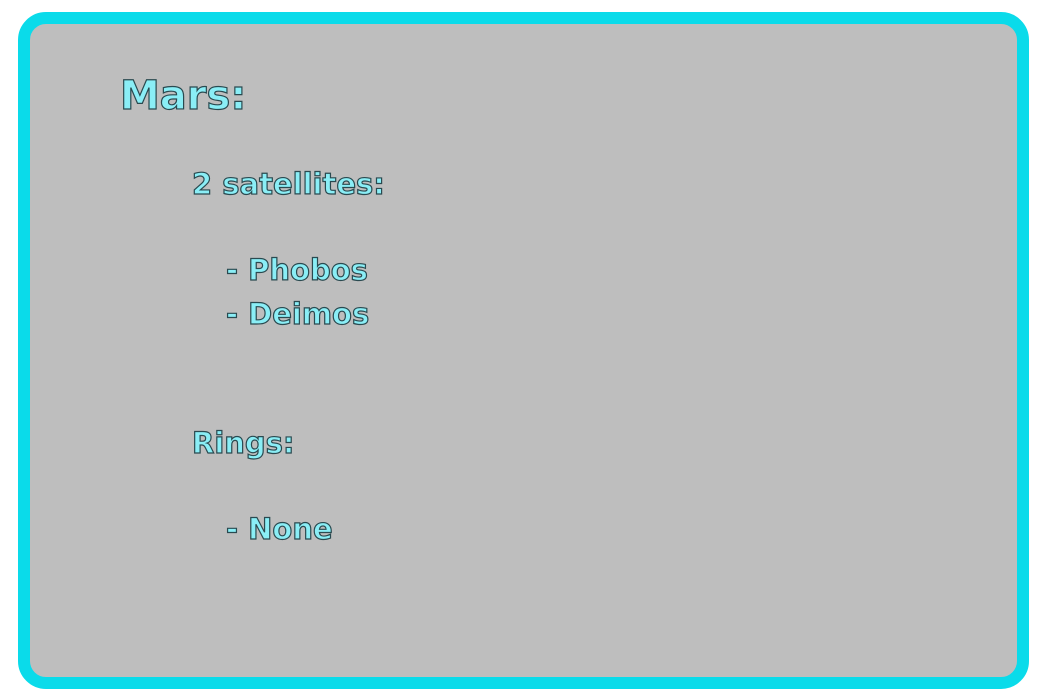 Image resolution: width=1042 pixels, height=699 pixels. Describe the element at coordinates (183, 96) in the screenshot. I see `card-title: Mars:` at that location.